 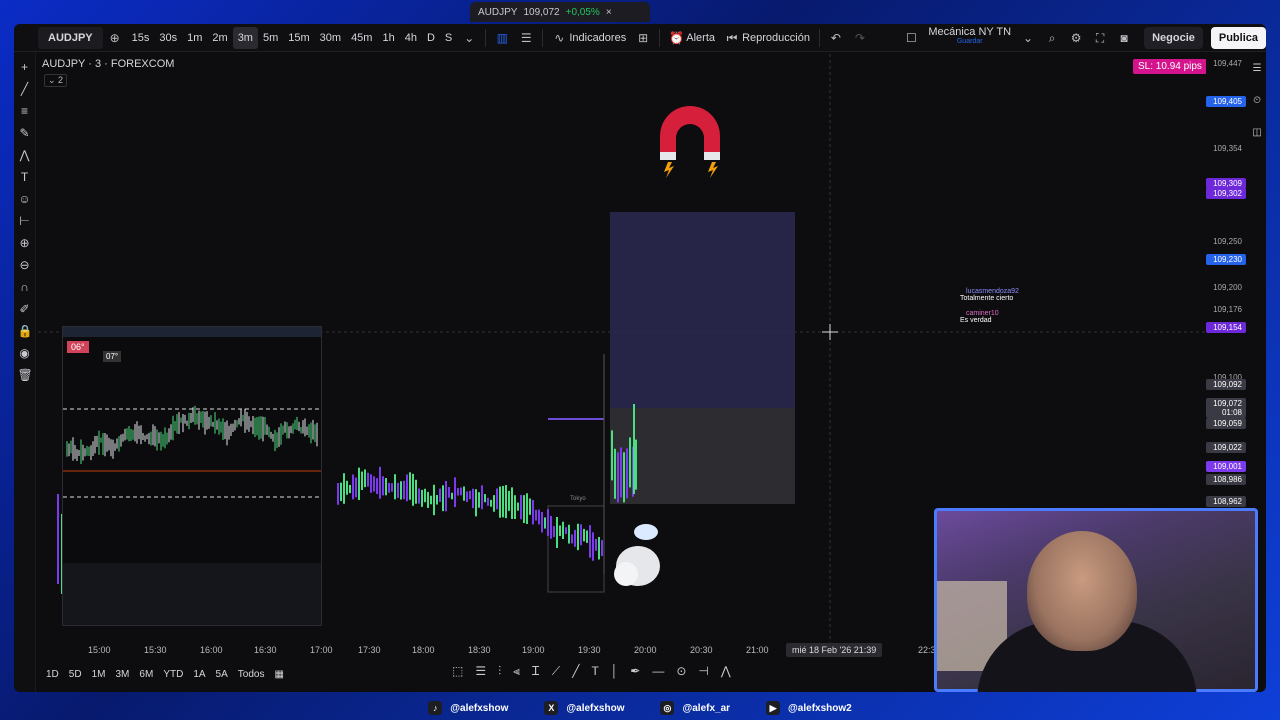 I want to click on replay-button: ⏮ Reproducción, so click(x=767, y=38).